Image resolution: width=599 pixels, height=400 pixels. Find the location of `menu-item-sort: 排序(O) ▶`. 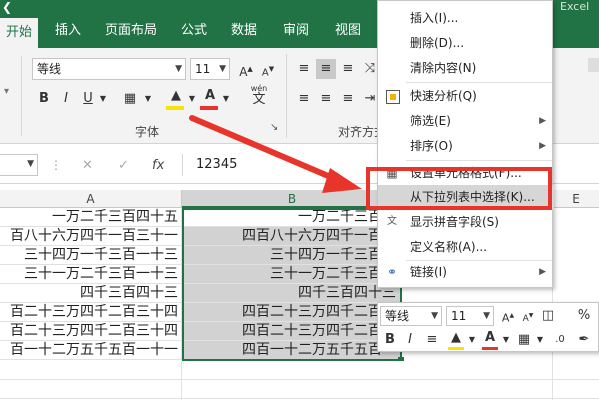

menu-item-sort: 排序(O) ▶ is located at coordinates (466, 146).